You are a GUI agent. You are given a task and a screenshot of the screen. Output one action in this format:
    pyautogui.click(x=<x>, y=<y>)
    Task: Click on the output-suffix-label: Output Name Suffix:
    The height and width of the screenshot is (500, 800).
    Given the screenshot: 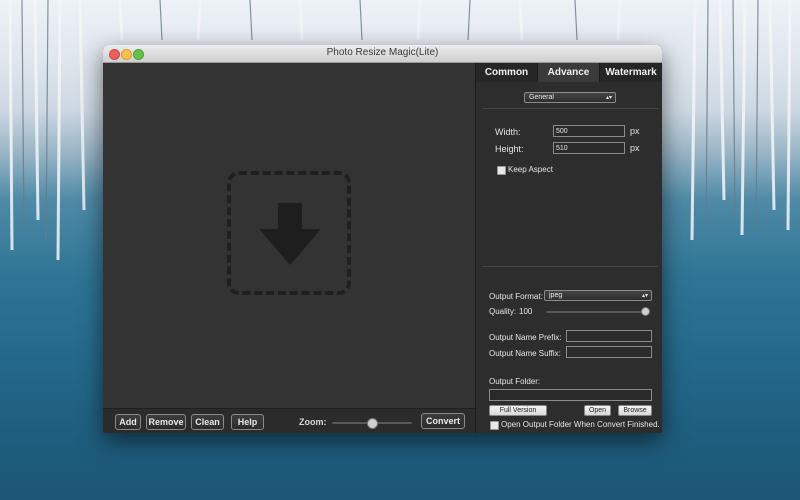 What is the action you would take?
    pyautogui.click(x=525, y=353)
    